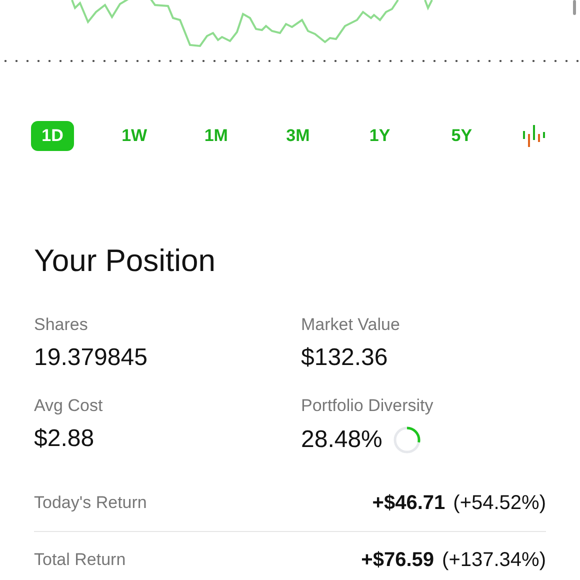 This screenshot has width=580, height=580. Describe the element at coordinates (125, 261) in the screenshot. I see `section-title: Your Position` at that location.